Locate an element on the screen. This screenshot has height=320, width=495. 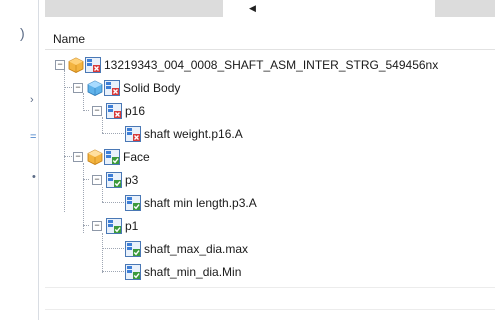
tree-item-label: p16 is located at coordinates (135, 111).